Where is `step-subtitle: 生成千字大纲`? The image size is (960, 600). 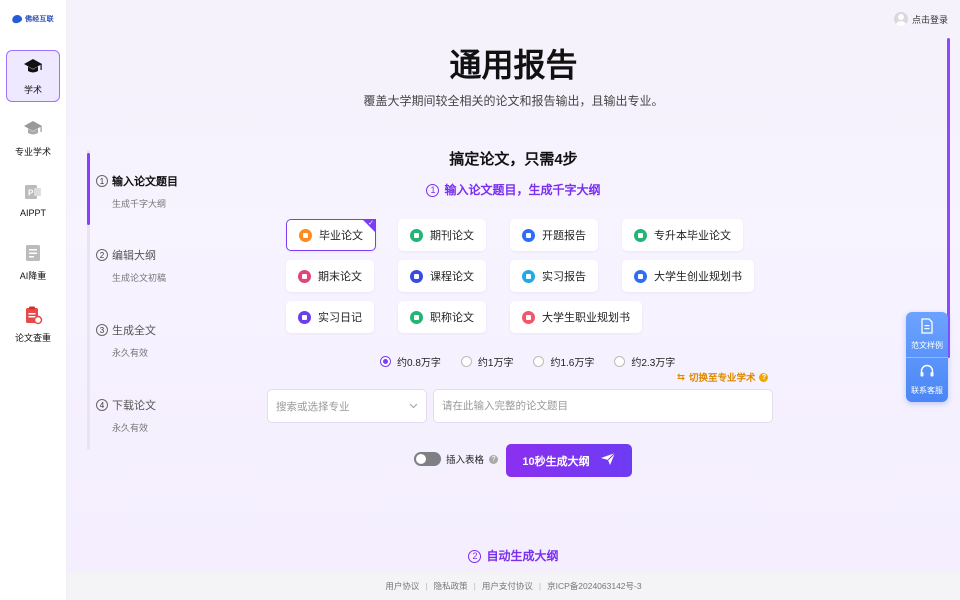
step-subtitle: 生成千字大纲 is located at coordinates (139, 204).